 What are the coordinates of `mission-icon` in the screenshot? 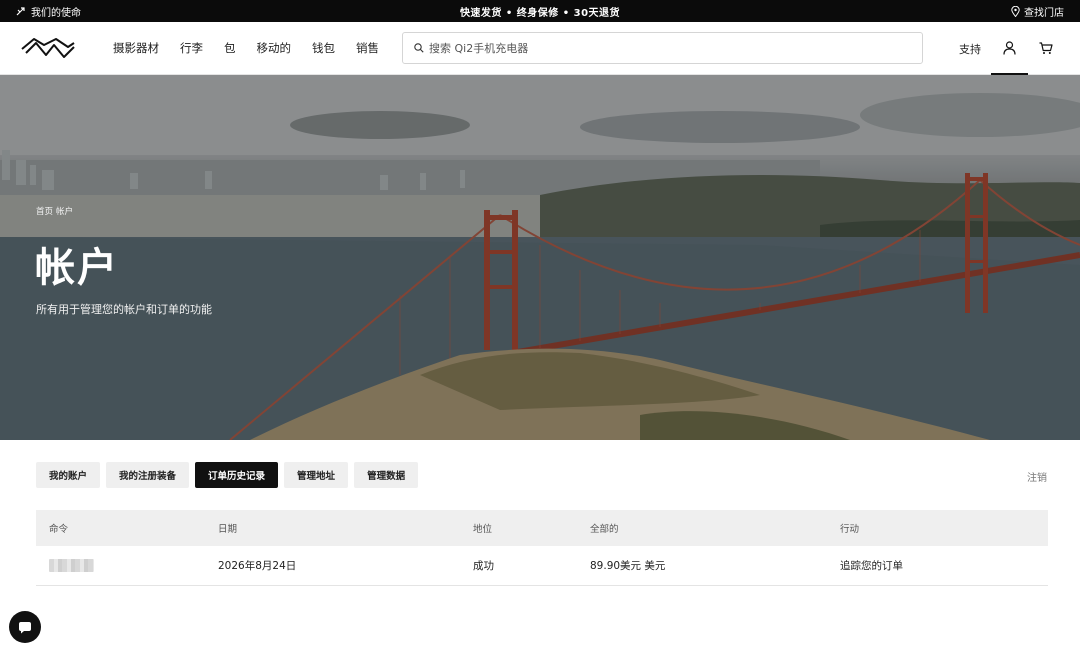 It's located at (20, 11).